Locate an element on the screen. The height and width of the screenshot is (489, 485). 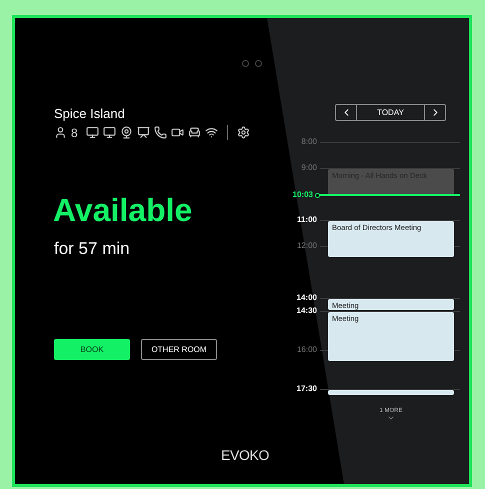
video-icon is located at coordinates (177, 132).